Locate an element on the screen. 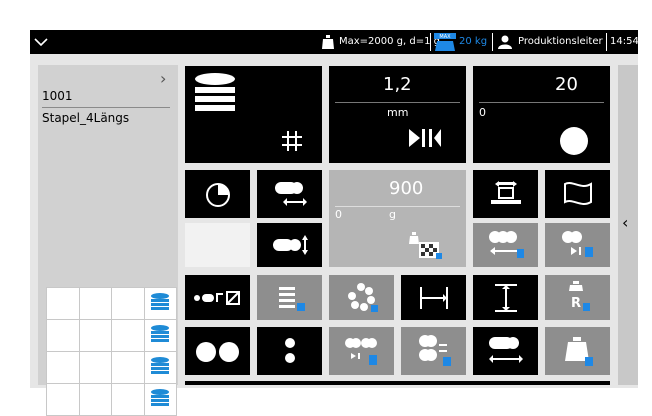  pie-chart-icon is located at coordinates (218, 195).